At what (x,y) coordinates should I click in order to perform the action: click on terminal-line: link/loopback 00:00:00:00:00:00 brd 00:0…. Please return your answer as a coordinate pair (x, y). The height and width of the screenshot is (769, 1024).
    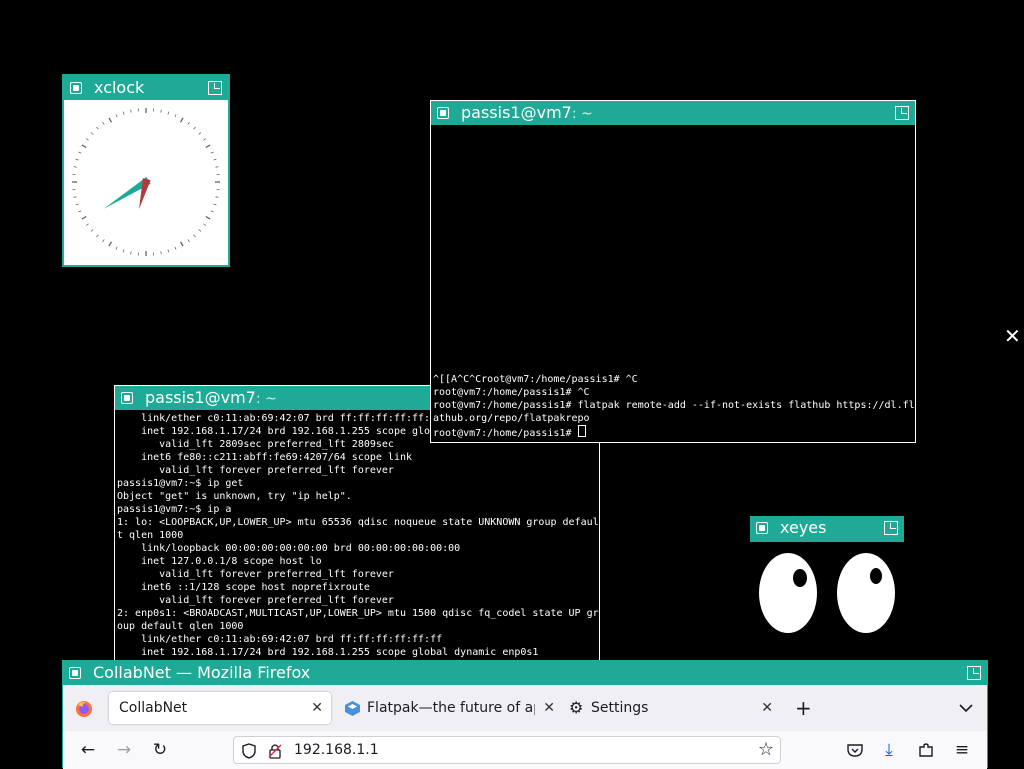
    Looking at the image, I should click on (357, 548).